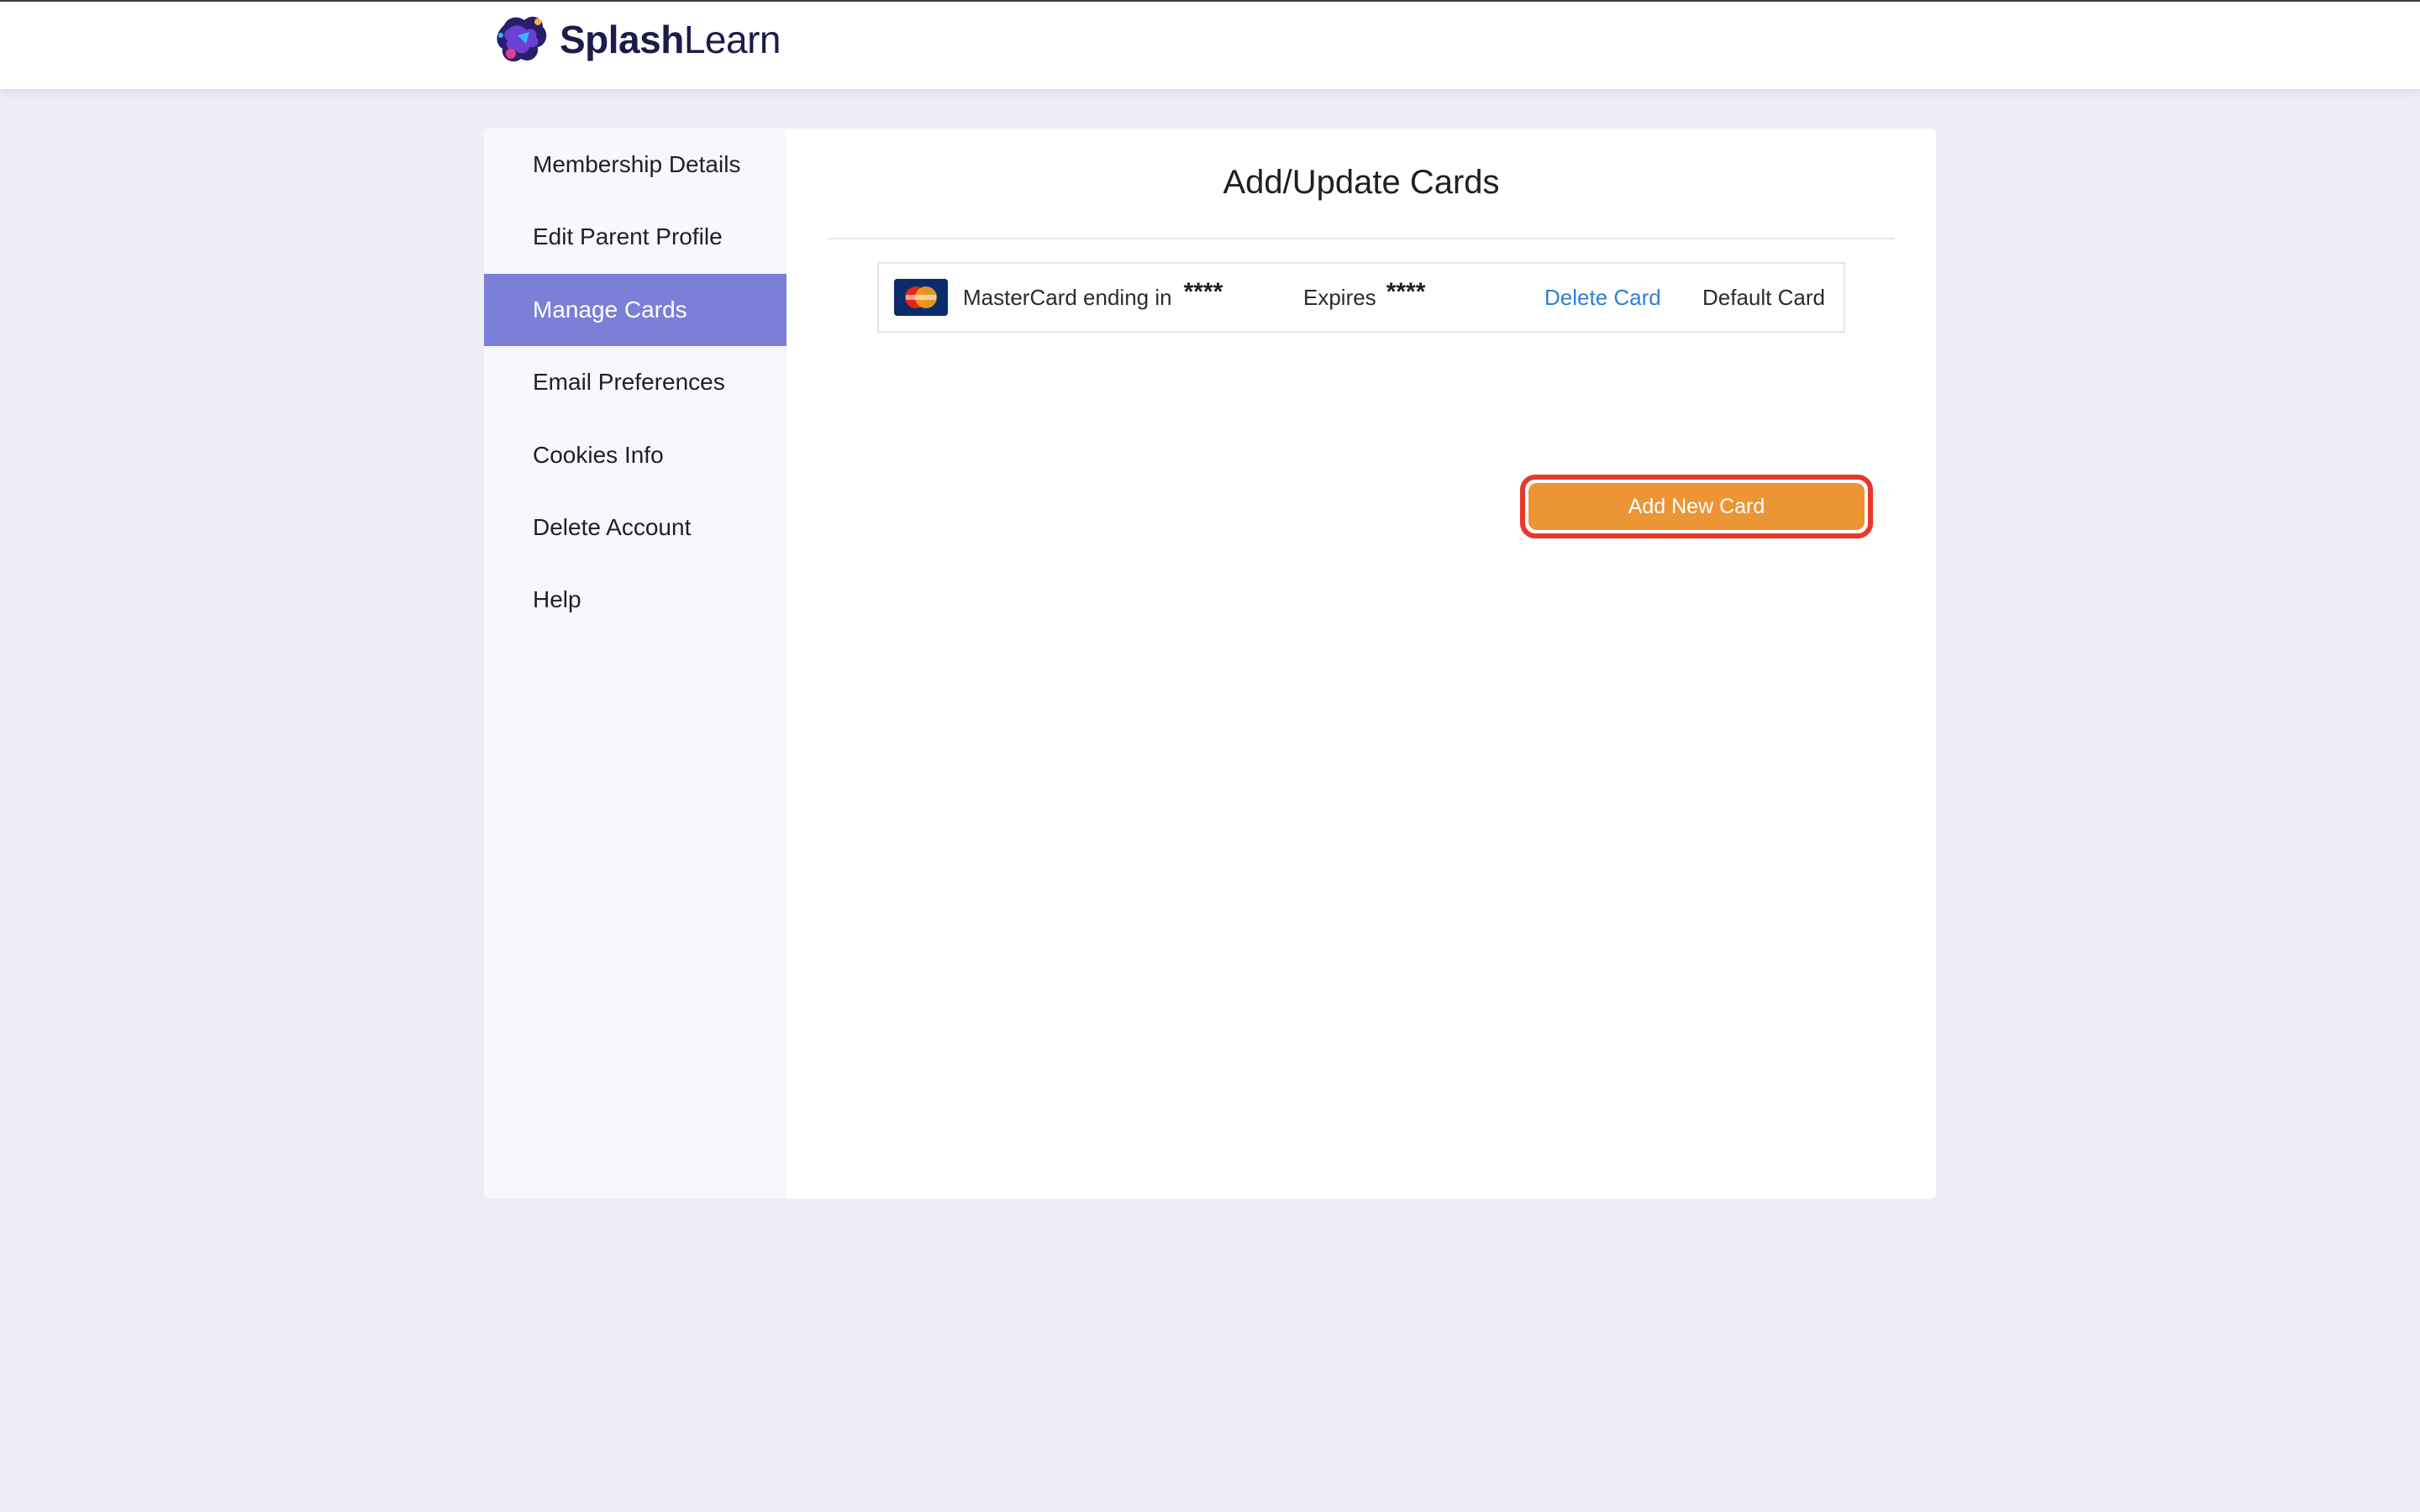 This screenshot has height=1512, width=2420. Describe the element at coordinates (1067, 297) in the screenshot. I see `card-ending-label: MasterCard ending in` at that location.